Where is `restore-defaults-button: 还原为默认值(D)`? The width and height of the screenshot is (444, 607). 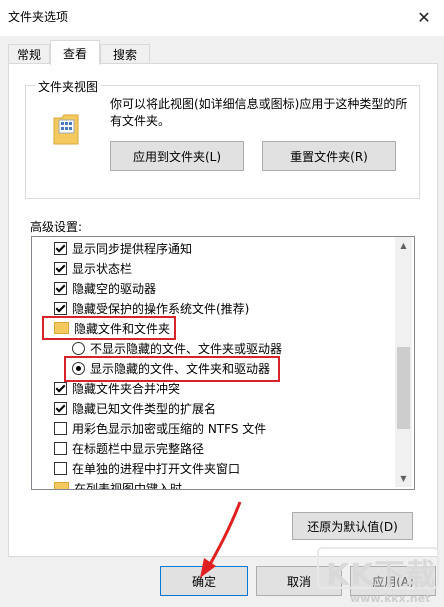
restore-defaults-button: 还原为默认值(D) is located at coordinates (352, 526).